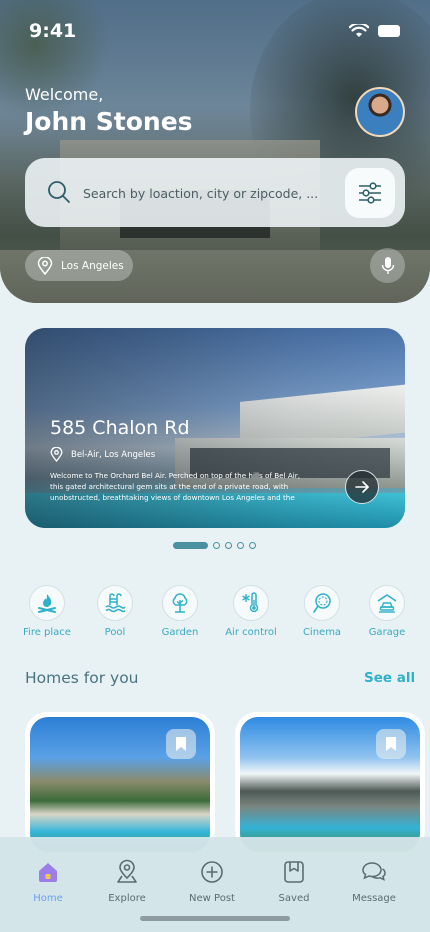 The image size is (430, 932). Describe the element at coordinates (92, 265) in the screenshot. I see `location-label: Los Angeles` at that location.